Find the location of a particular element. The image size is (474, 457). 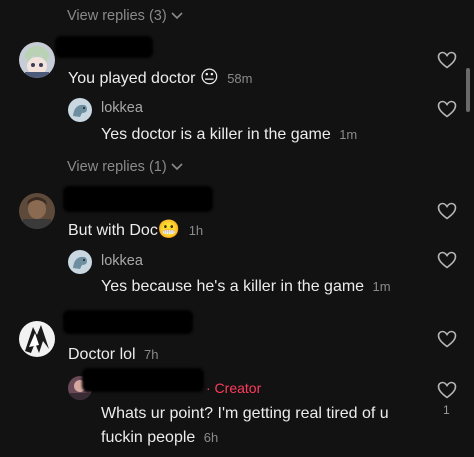

creator-label: · Creator is located at coordinates (234, 388).